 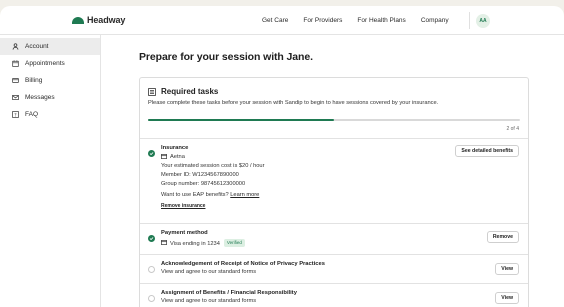 I want to click on sidebar-item-faq: ? FAQ, so click(x=50, y=114).